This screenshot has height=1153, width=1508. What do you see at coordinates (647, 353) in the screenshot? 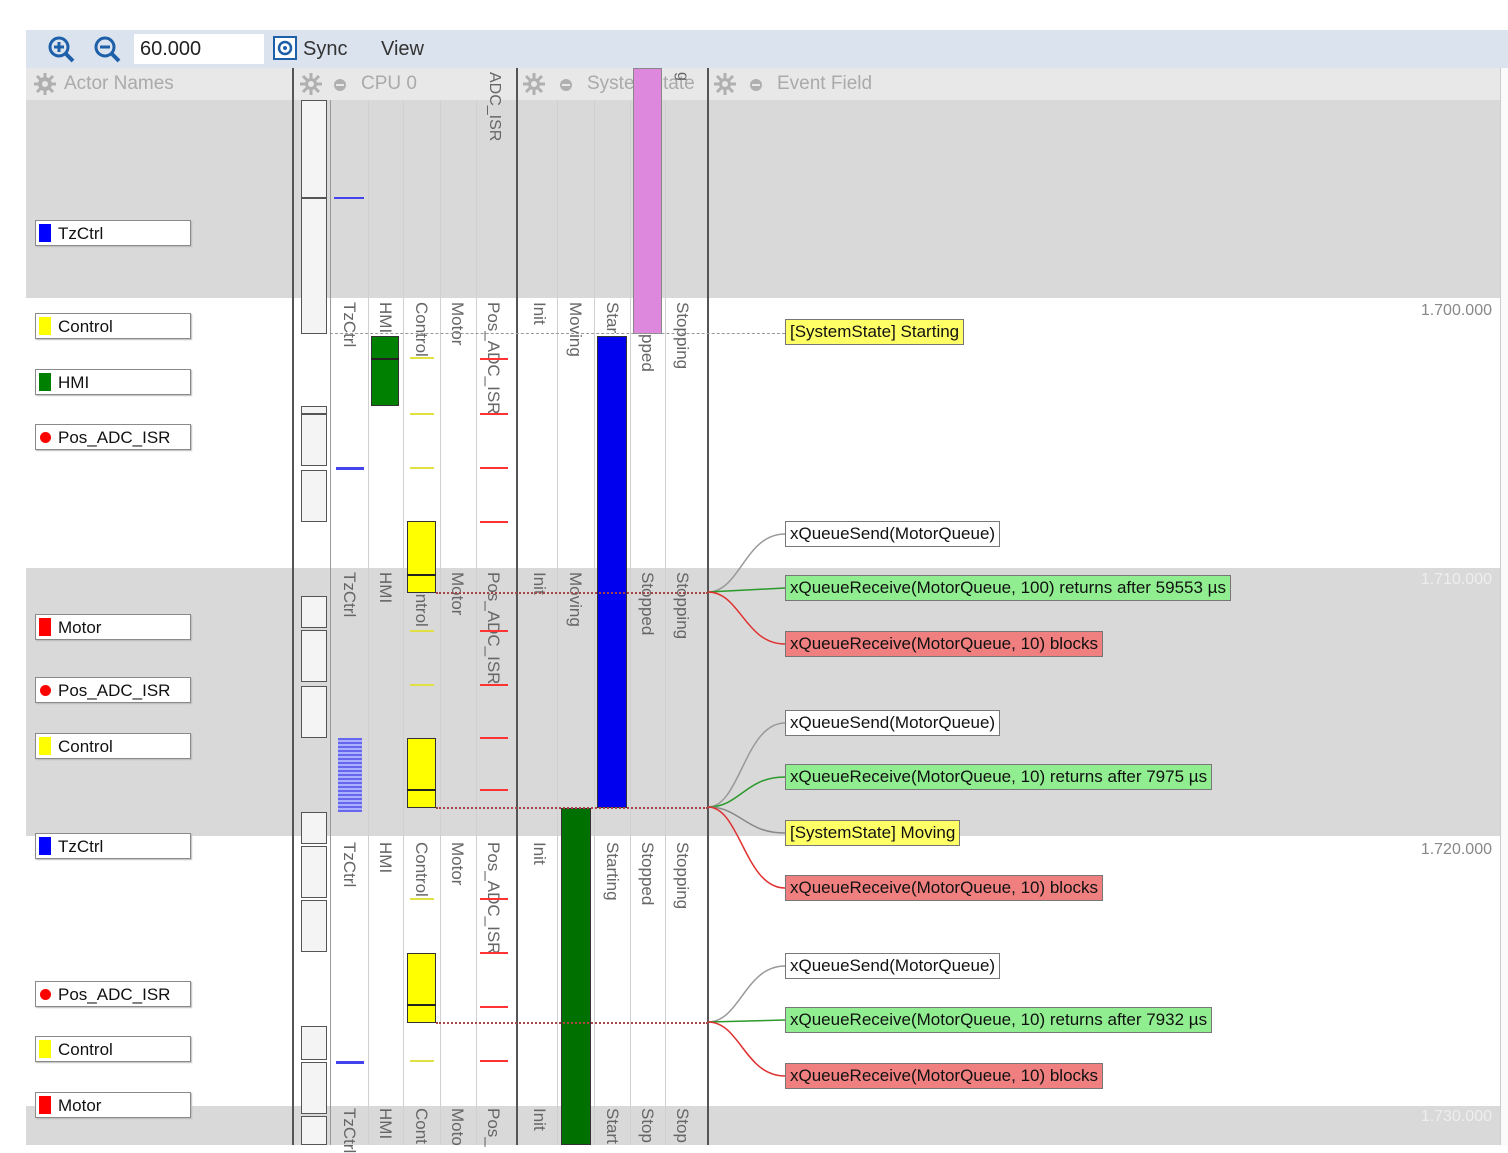
I see `state-column-label: pped` at bounding box center [647, 353].